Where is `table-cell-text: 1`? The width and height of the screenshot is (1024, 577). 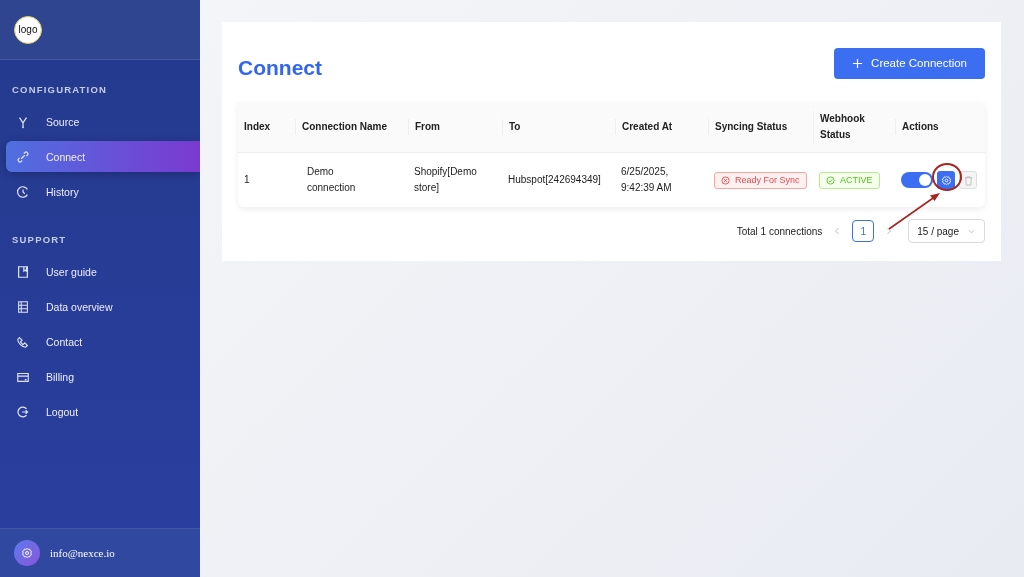 table-cell-text: 1 is located at coordinates (247, 180).